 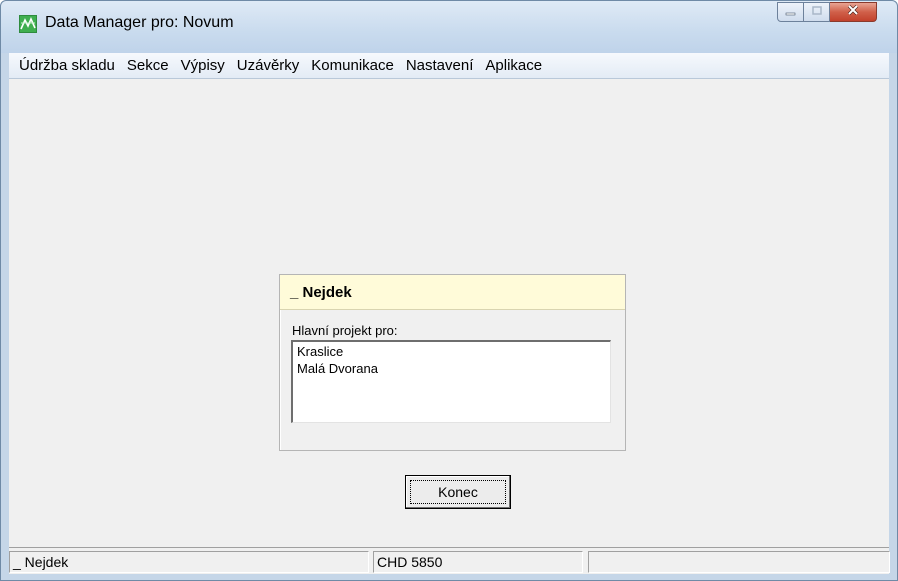 I want to click on project-listbox: Kraslice Malá Dvorana, so click(x=451, y=381).